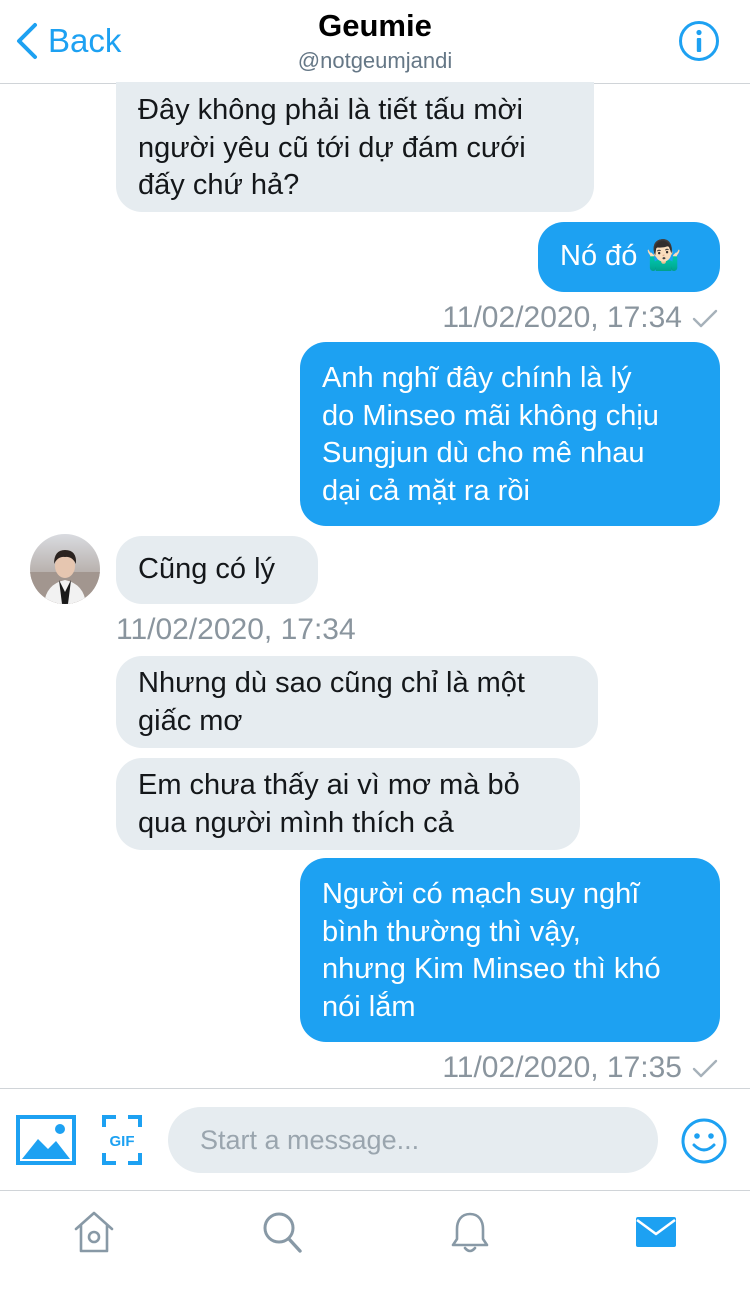 This screenshot has height=1290, width=750. I want to click on message-line: Nó đó 🤷🏻‍♂️, so click(621, 256).